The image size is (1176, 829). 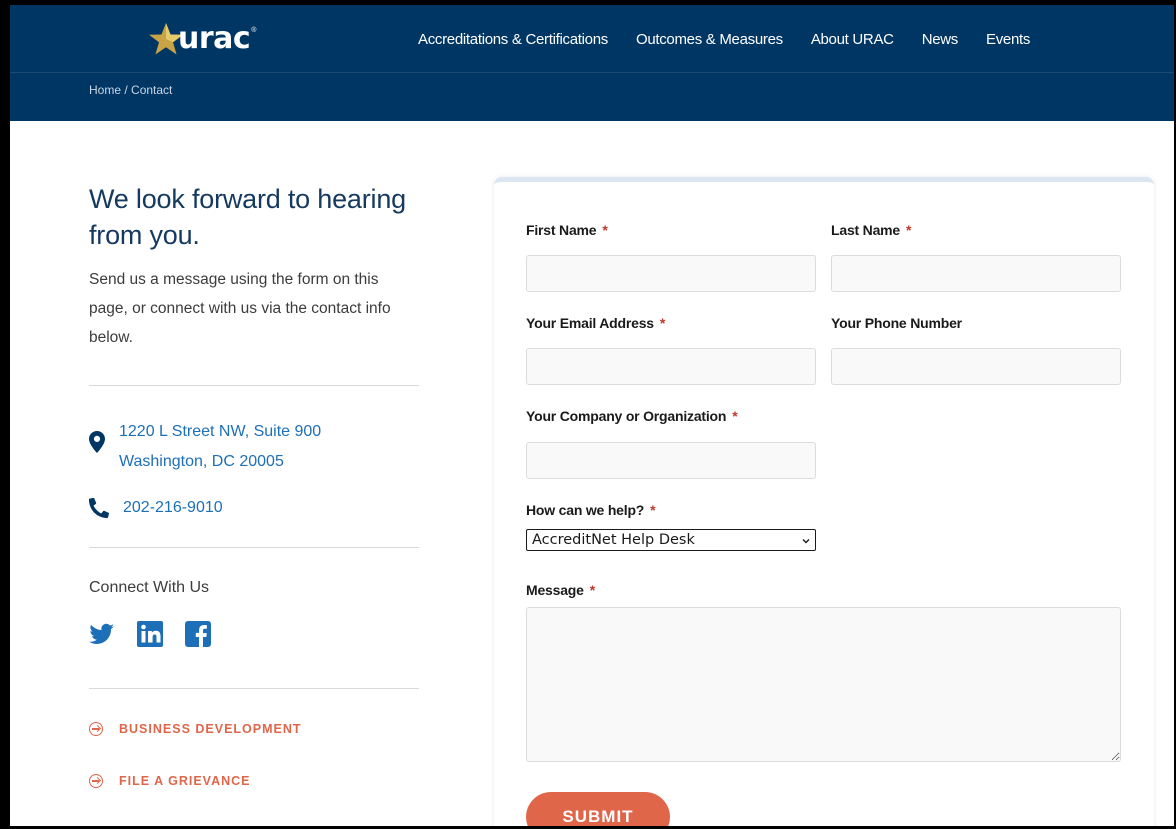 I want to click on social-links, so click(x=161, y=634).